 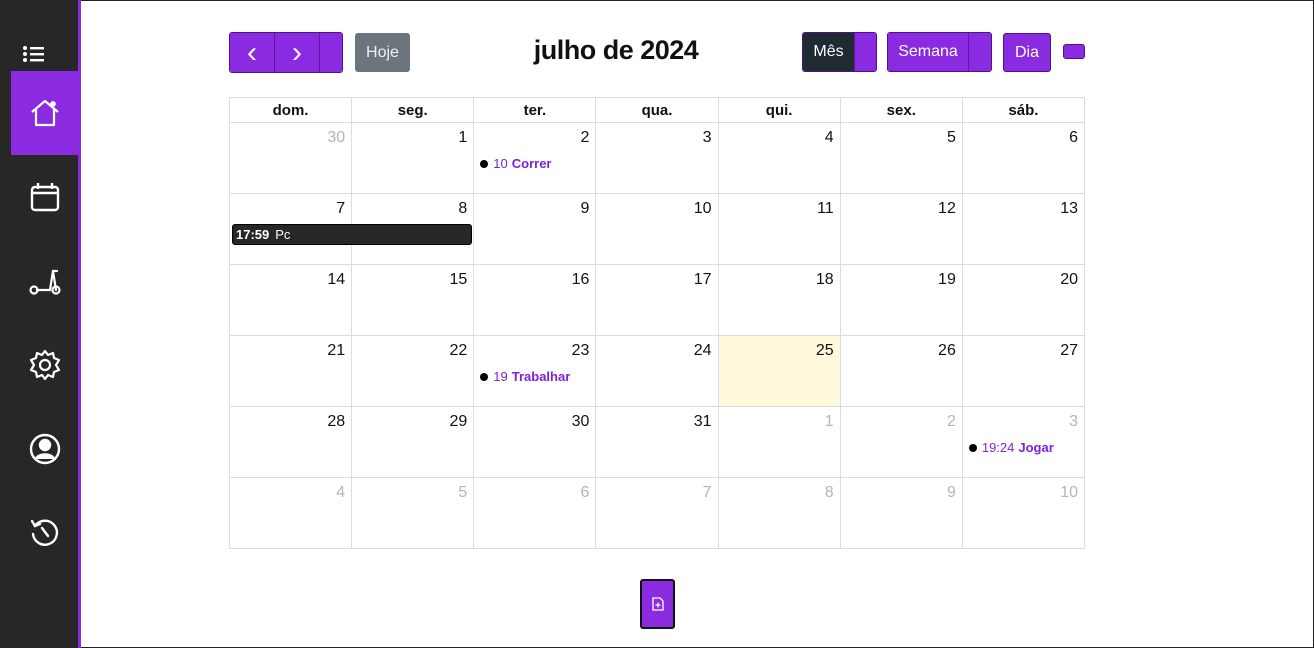 What do you see at coordinates (535, 300) in the screenshot?
I see `day-cell: 16` at bounding box center [535, 300].